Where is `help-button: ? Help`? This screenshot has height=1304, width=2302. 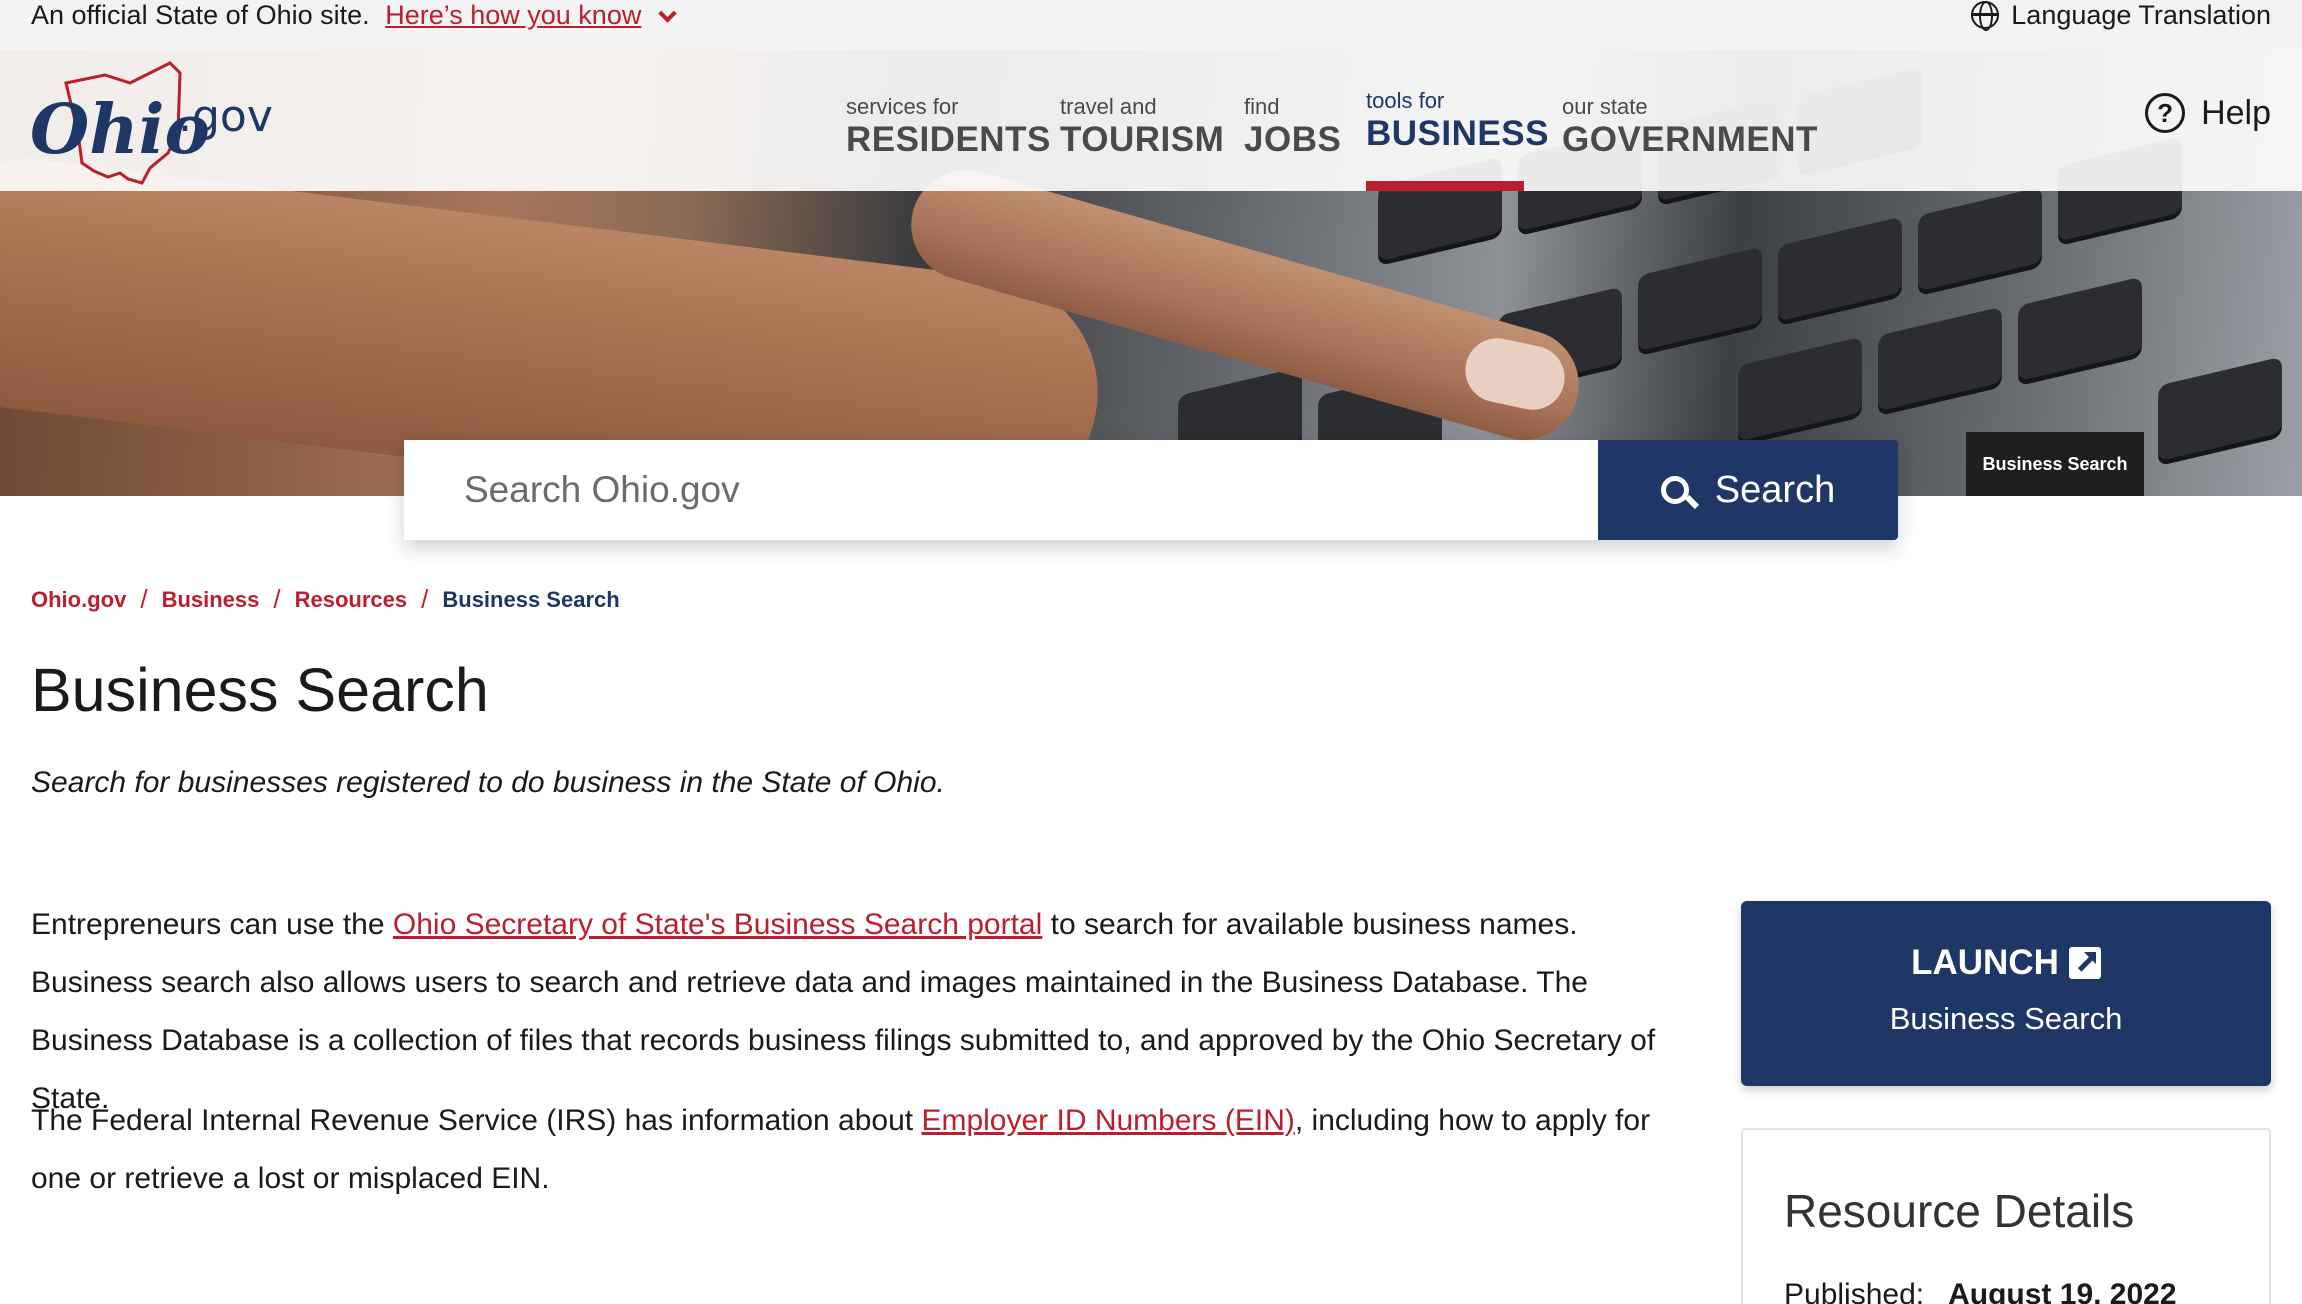
help-button: ? Help is located at coordinates (2208, 113).